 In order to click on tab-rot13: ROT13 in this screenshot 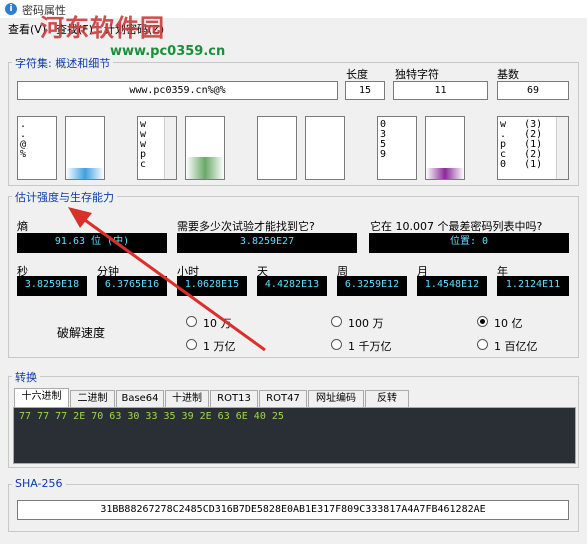, I will do `click(234, 398)`.